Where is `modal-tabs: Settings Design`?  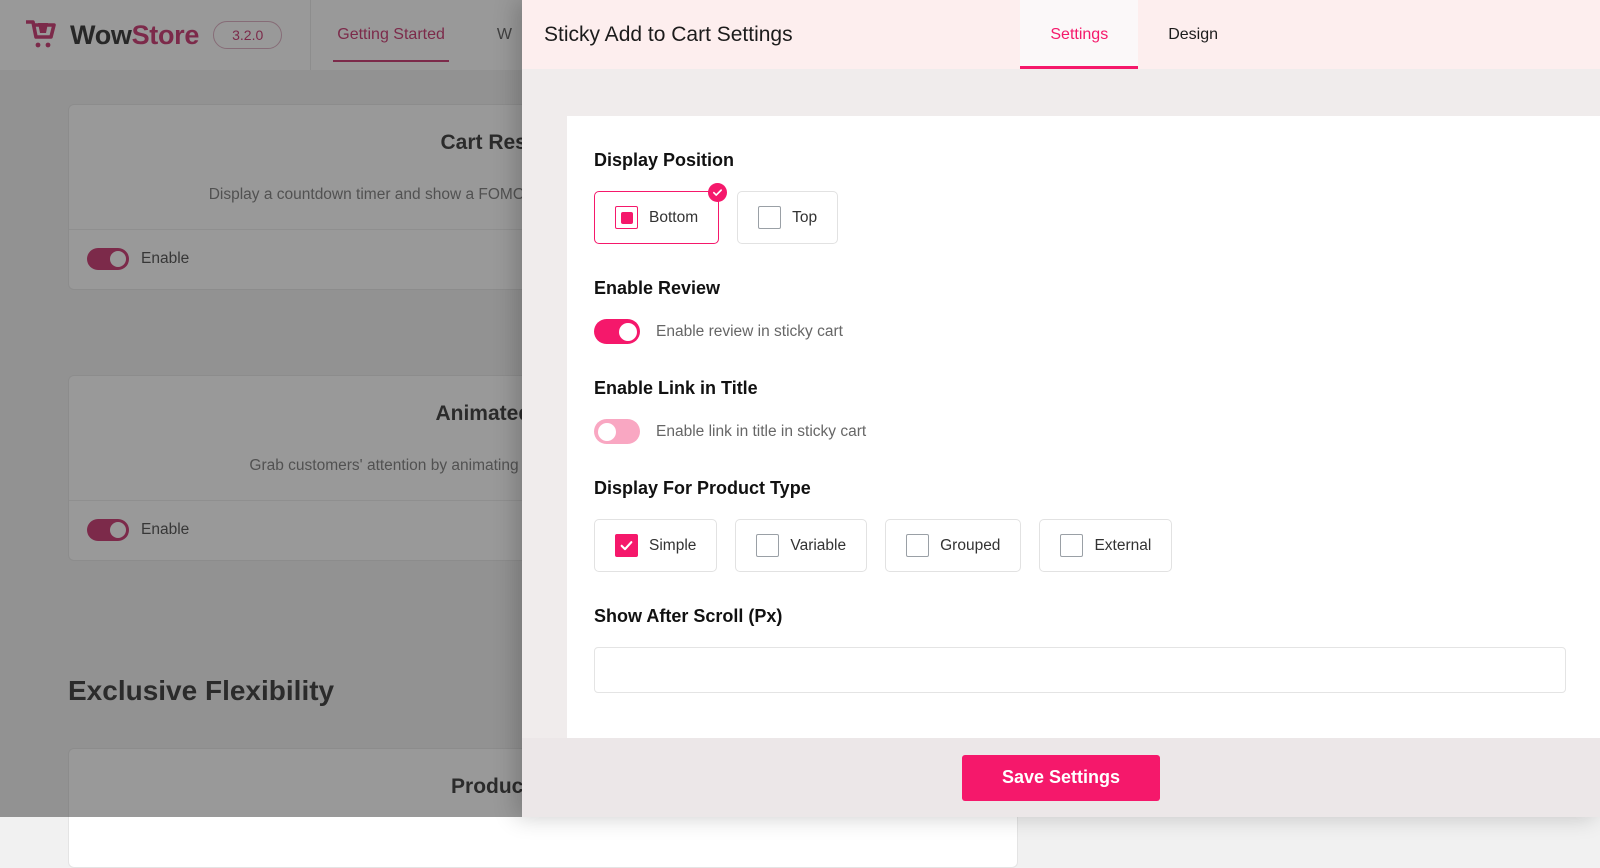
modal-tabs: Settings Design is located at coordinates (1134, 34).